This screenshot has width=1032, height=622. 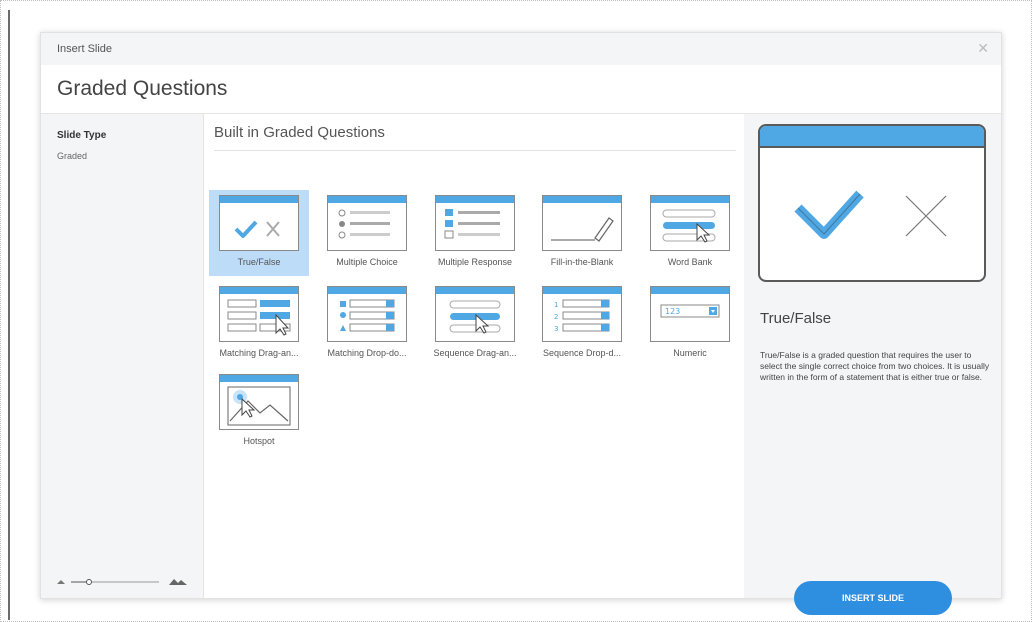 What do you see at coordinates (259, 314) in the screenshot?
I see `matching-drag-icon` at bounding box center [259, 314].